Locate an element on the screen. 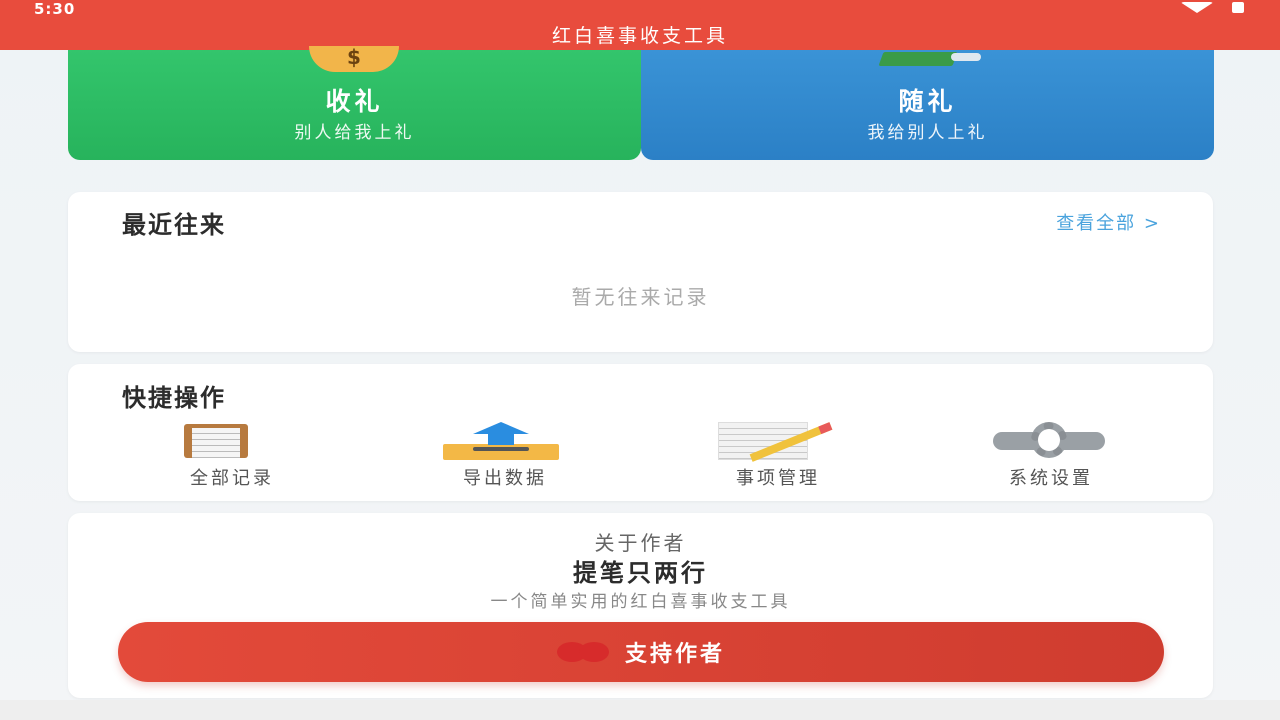 The width and height of the screenshot is (1280, 720). give-gift-button: 随礼 我给别人上礼 is located at coordinates (927, 105).